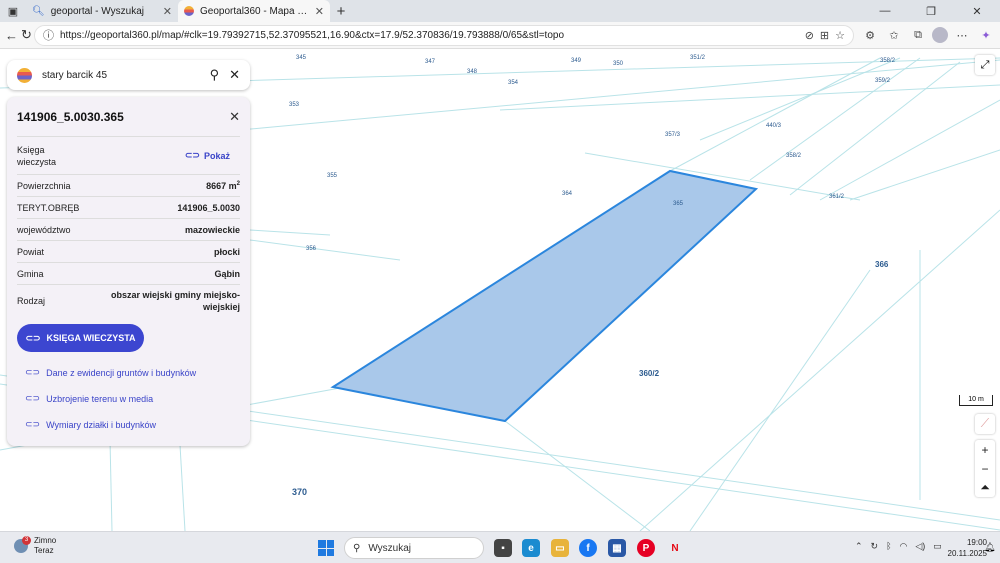 The height and width of the screenshot is (563, 1000). I want to click on plot-number: 351/2, so click(698, 58).